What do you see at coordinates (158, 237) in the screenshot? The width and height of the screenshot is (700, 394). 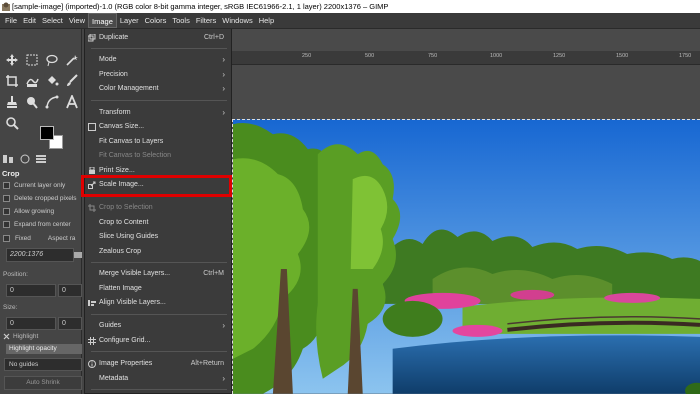 I see `menu-item-slice-guides: Slice Using Guides` at bounding box center [158, 237].